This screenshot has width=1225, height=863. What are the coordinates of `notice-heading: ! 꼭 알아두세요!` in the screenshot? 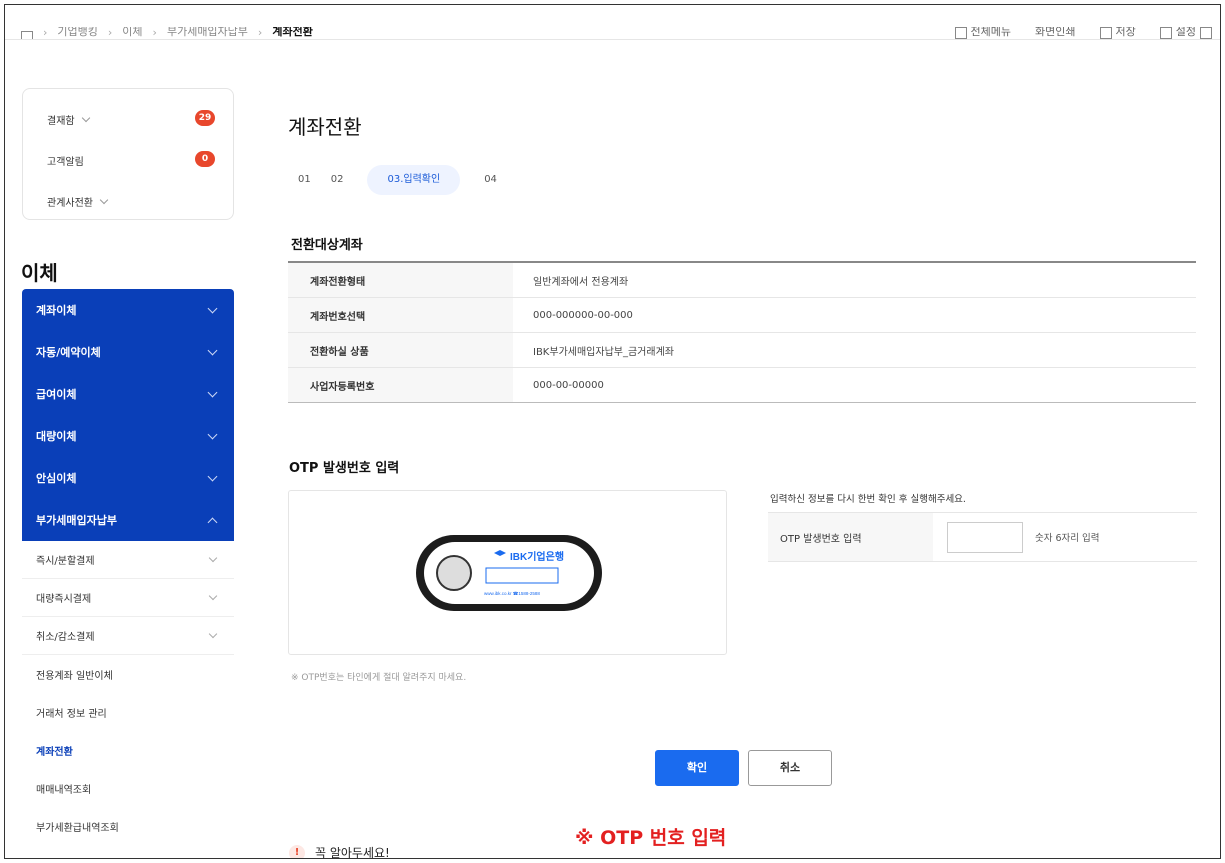 It's located at (339, 851).